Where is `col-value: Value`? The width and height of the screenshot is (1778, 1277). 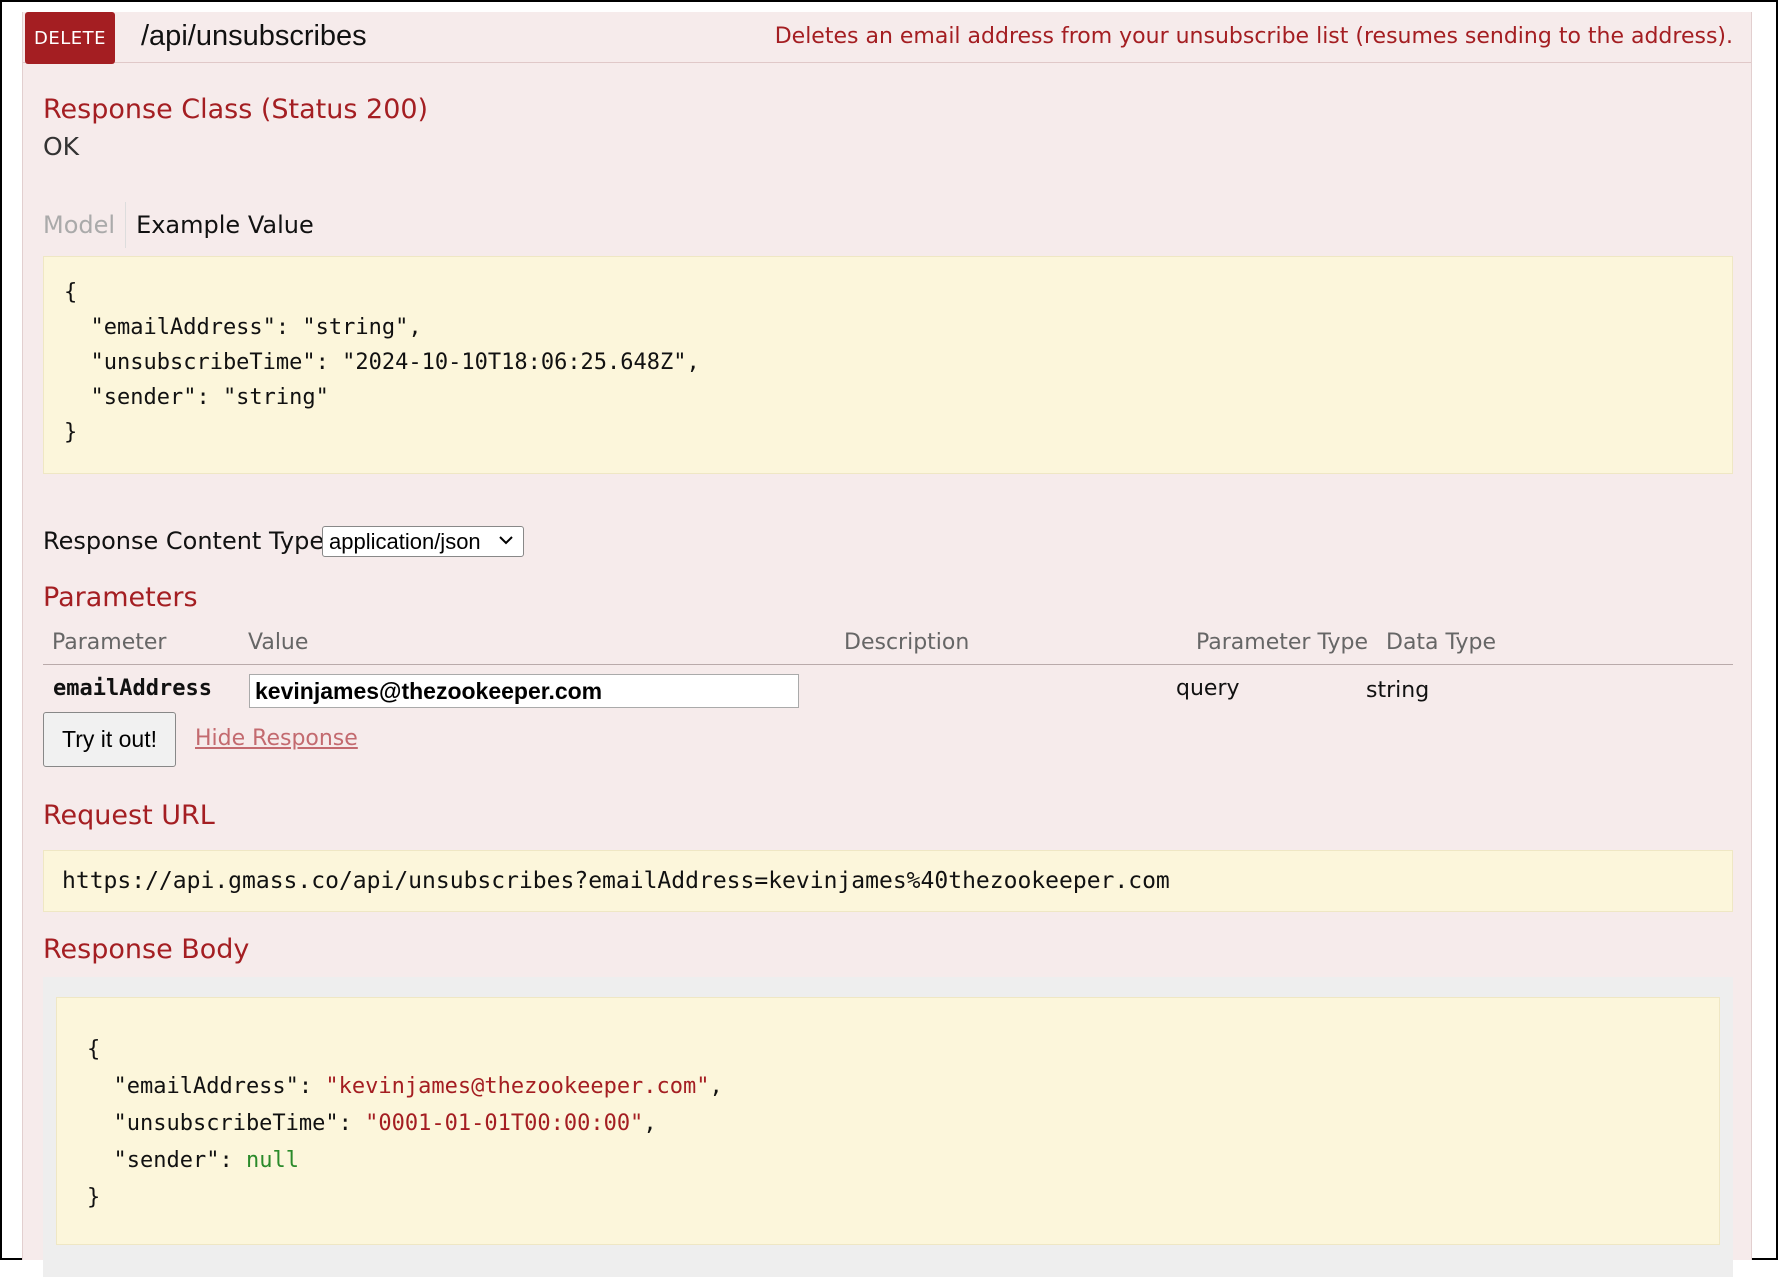
col-value: Value is located at coordinates (278, 642).